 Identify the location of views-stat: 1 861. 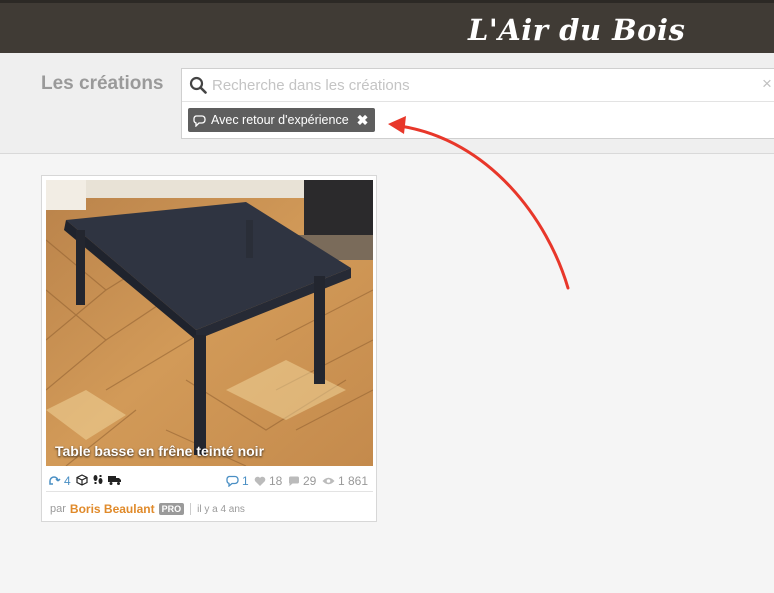
(345, 481).